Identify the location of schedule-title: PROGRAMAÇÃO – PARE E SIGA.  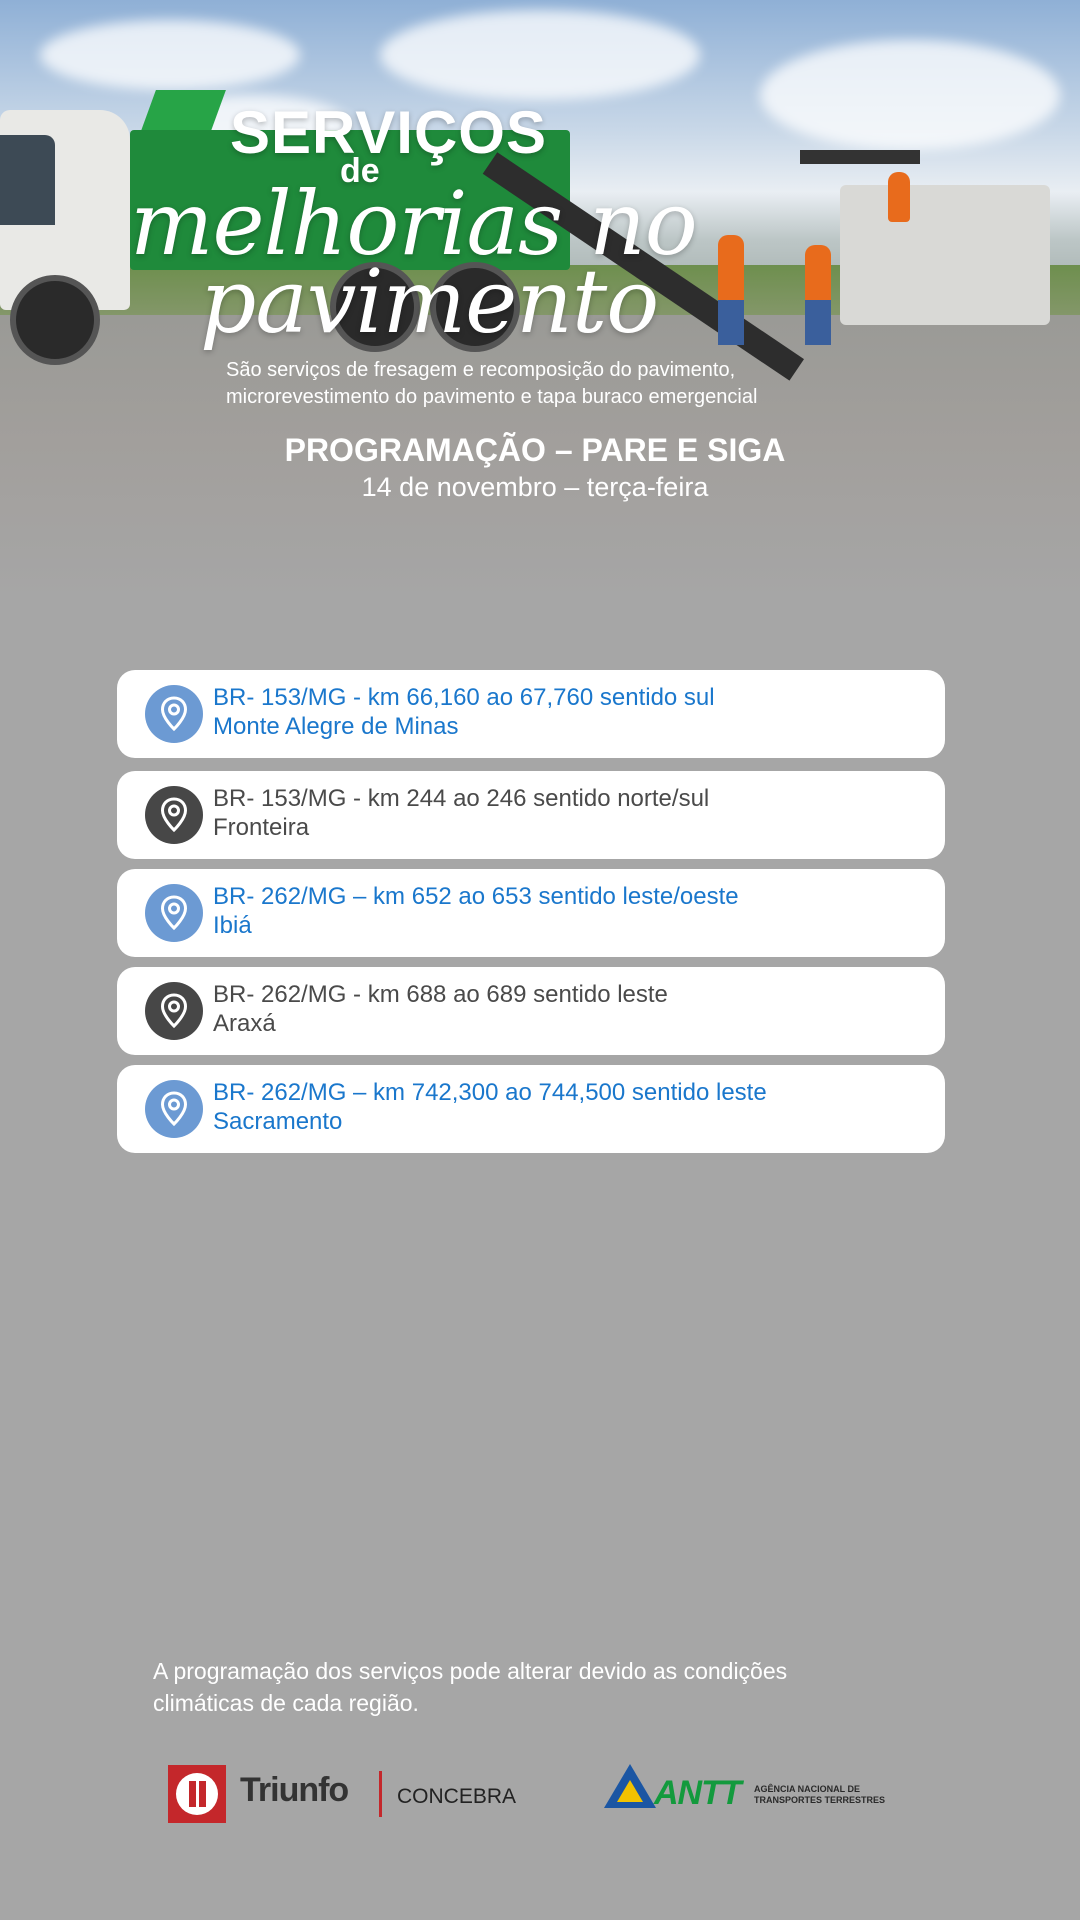
(535, 450).